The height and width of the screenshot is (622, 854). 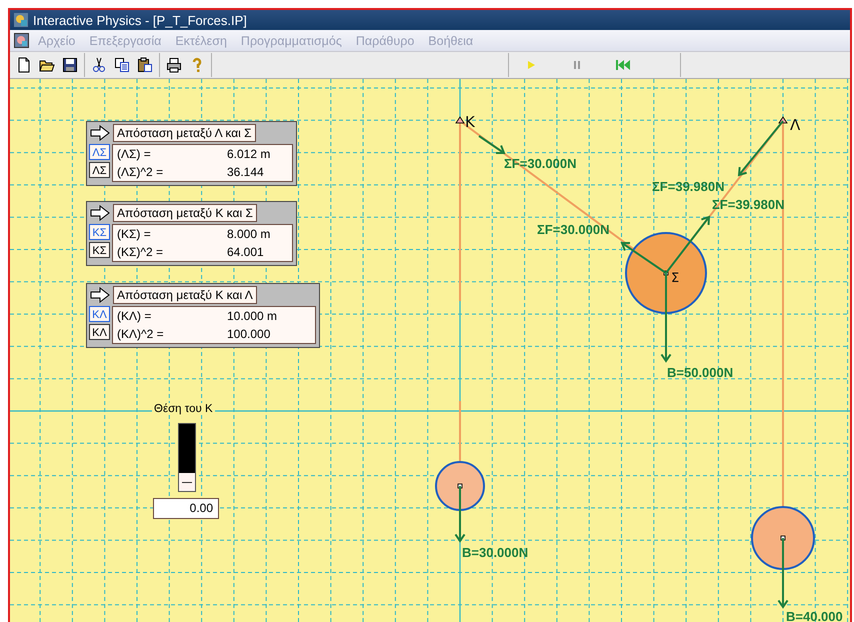 What do you see at coordinates (191, 153) in the screenshot?
I see `meter-panel: Απόσταση μεταξύ Λ και Σ ΛΣ ΛΣ (ΛΣ) = 6.012 m (ΛΣ)^2 = 36.144` at bounding box center [191, 153].